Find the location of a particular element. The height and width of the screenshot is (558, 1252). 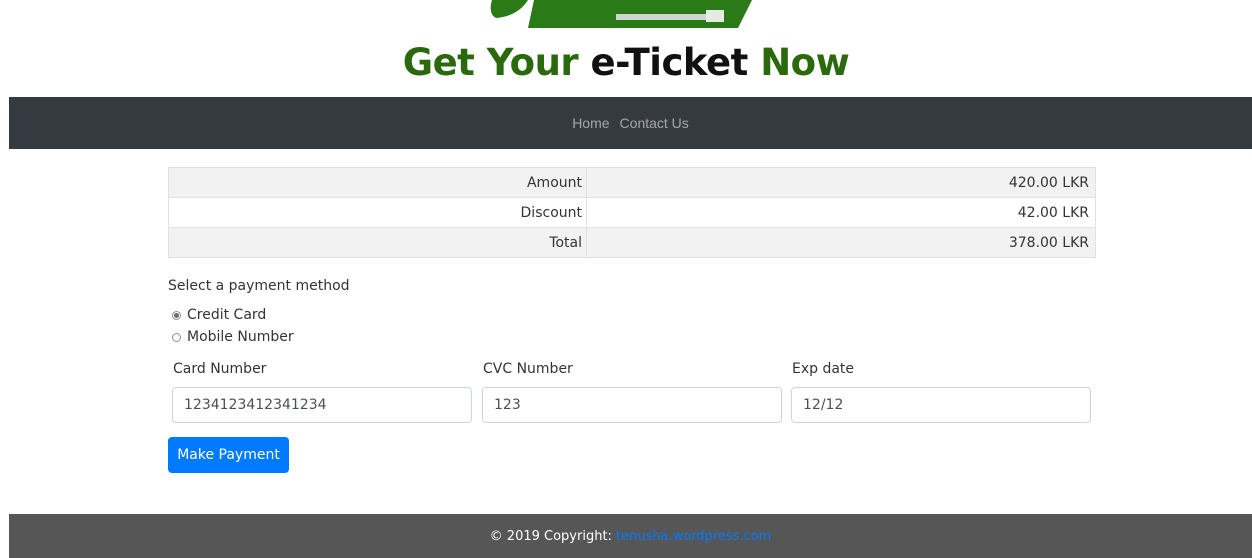

discount-label: Discount is located at coordinates (377, 212).